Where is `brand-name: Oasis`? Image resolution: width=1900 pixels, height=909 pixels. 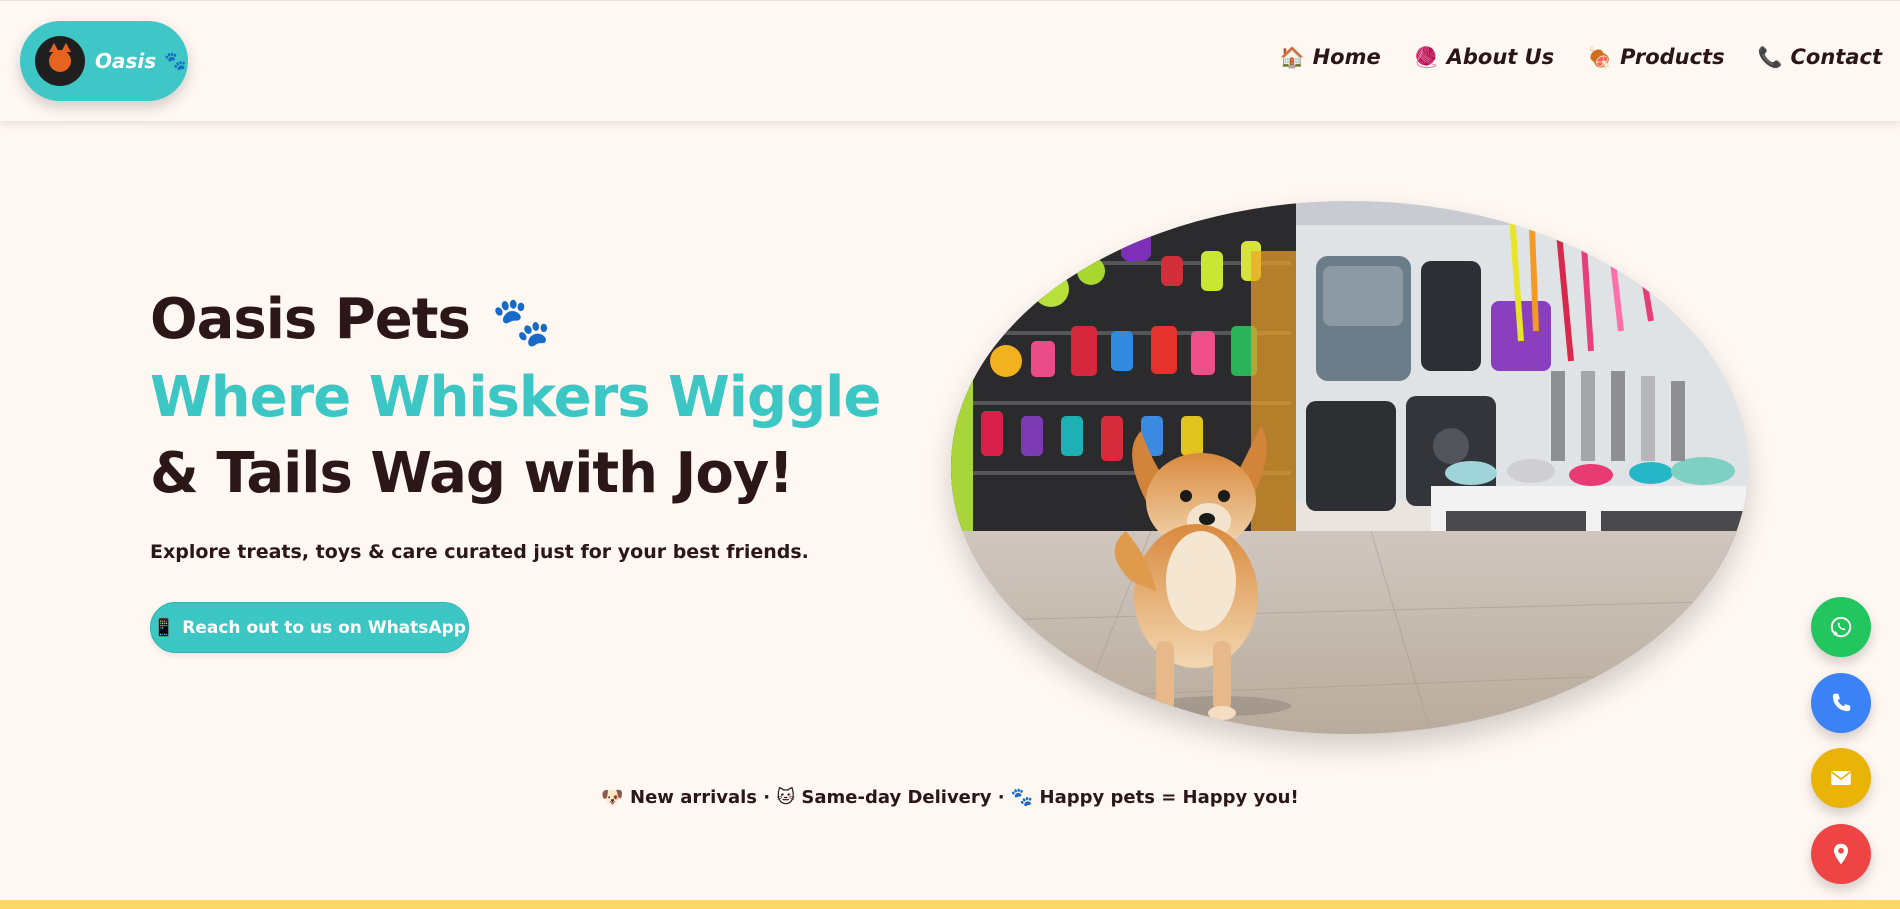 brand-name: Oasis is located at coordinates (126, 61).